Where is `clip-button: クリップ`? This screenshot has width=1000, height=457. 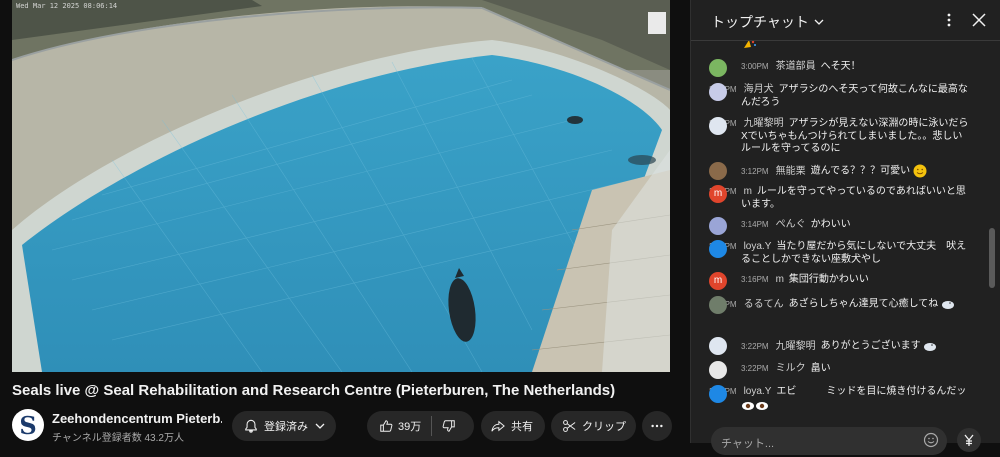 clip-button: クリップ is located at coordinates (593, 426).